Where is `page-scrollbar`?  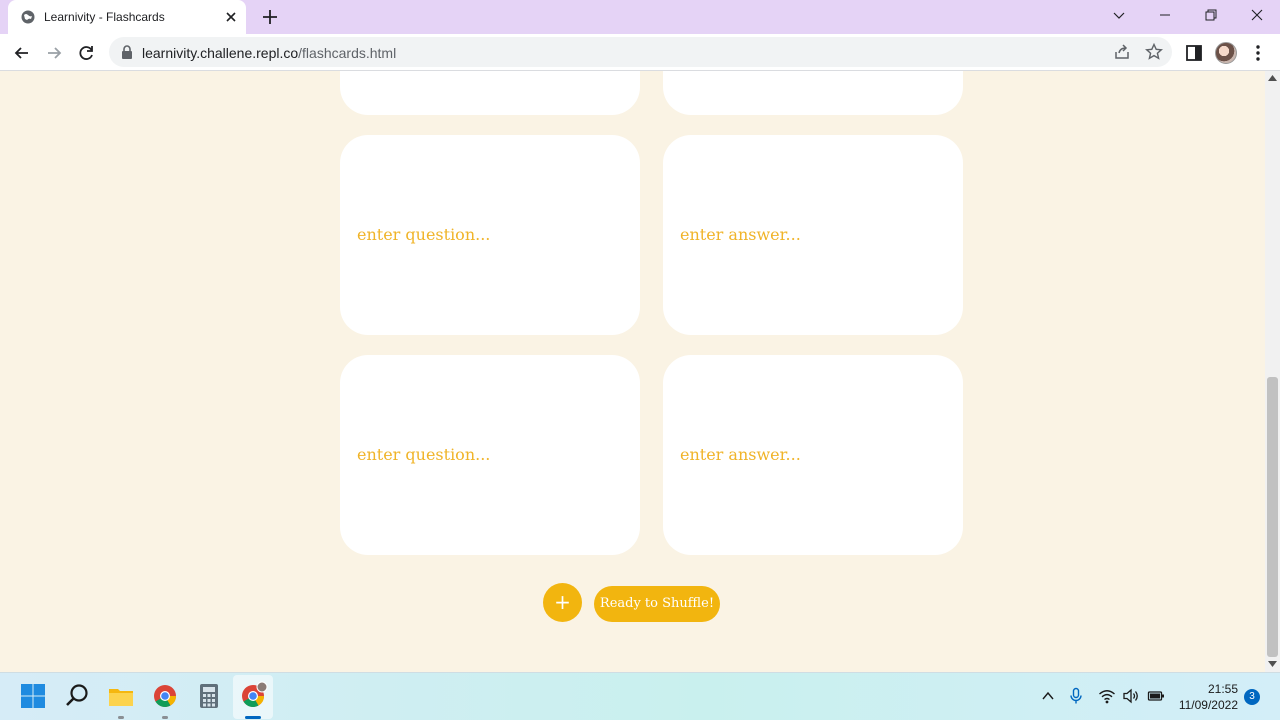 page-scrollbar is located at coordinates (1272, 371).